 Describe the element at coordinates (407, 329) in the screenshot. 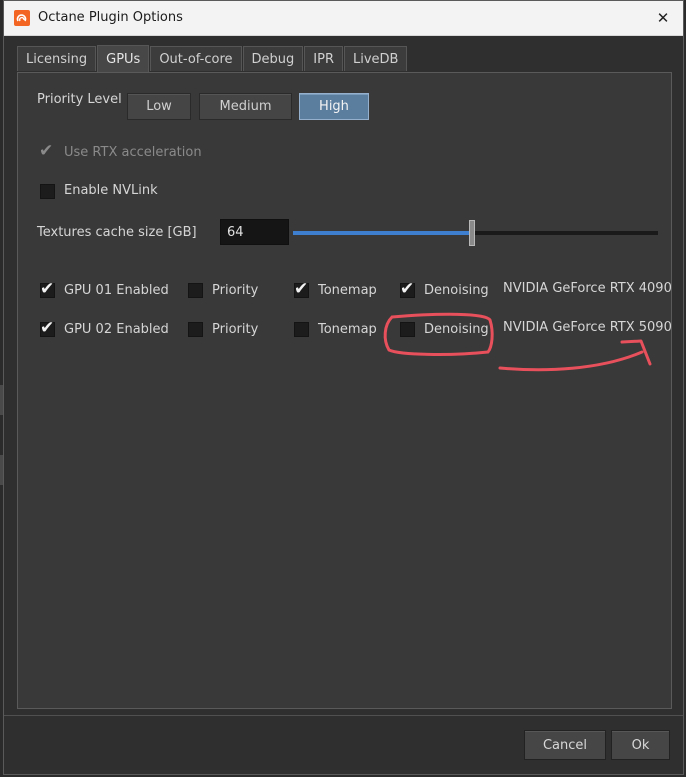

I see `gpu02-denoising-checkbox` at that location.